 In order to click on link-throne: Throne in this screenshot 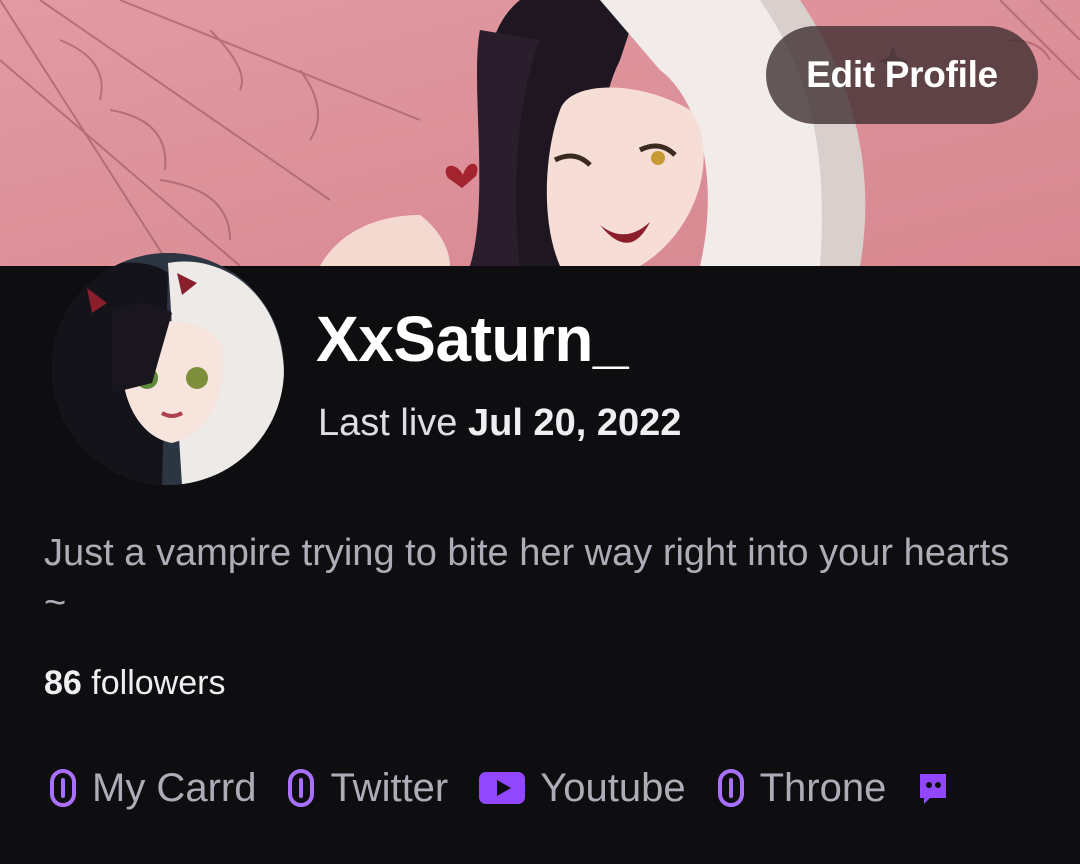, I will do `click(801, 788)`.